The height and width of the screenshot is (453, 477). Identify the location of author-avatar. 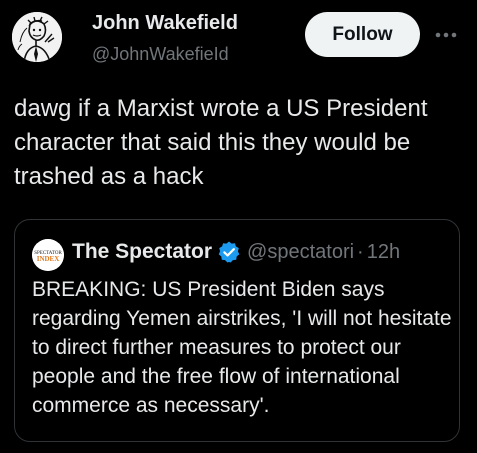
(37, 37).